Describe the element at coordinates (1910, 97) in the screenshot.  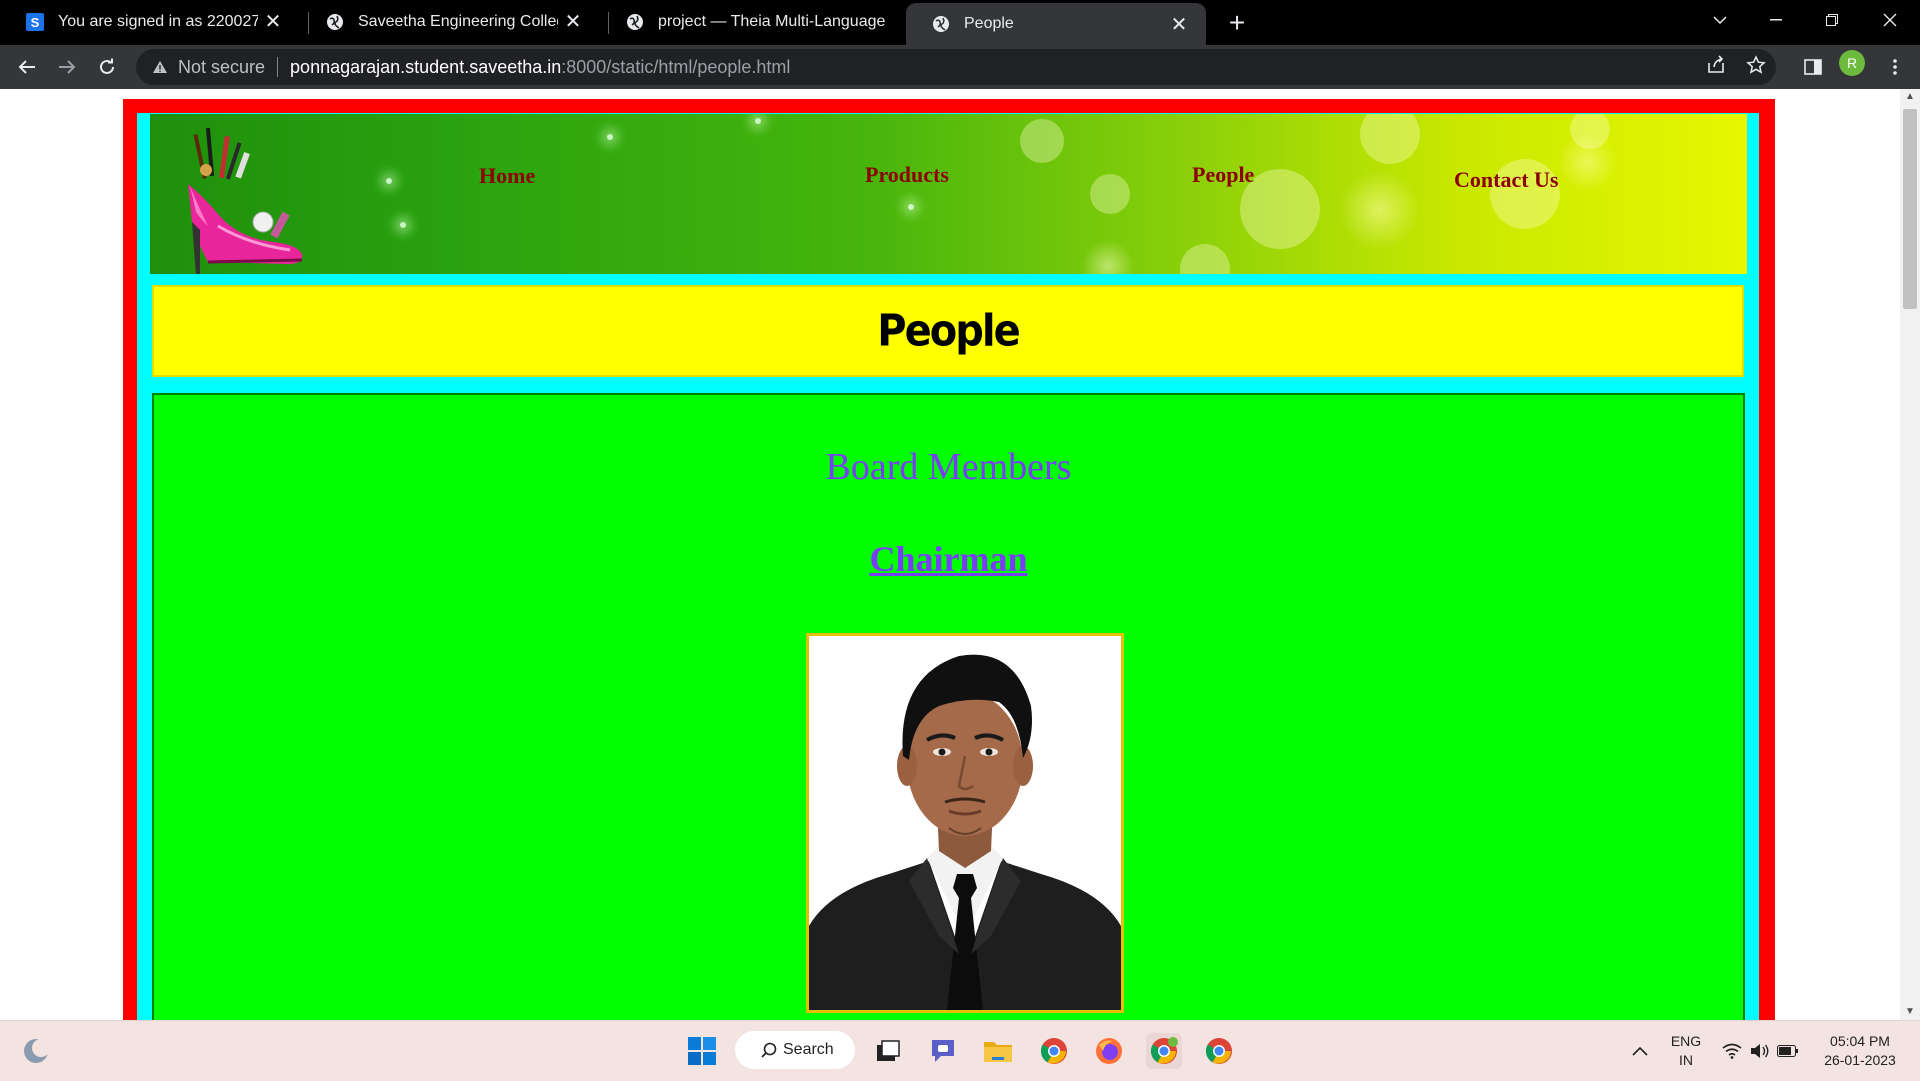
I see `scroll-up-arrow-icon: ▲` at that location.